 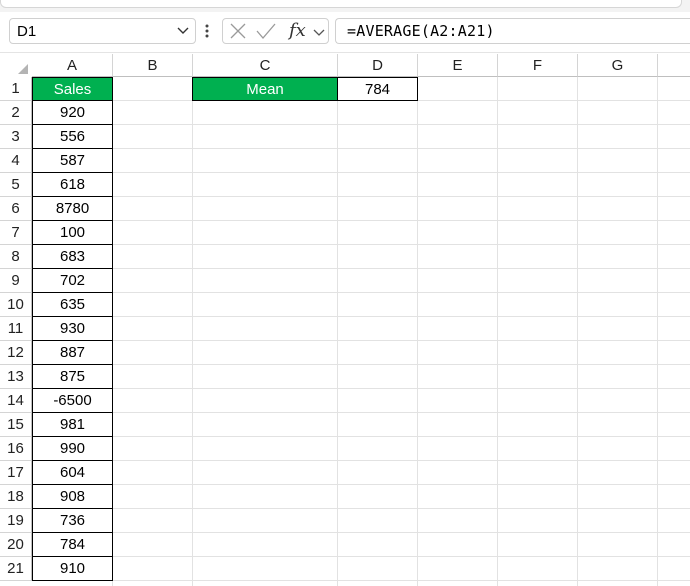 What do you see at coordinates (16, 233) in the screenshot?
I see `row-header: 7` at bounding box center [16, 233].